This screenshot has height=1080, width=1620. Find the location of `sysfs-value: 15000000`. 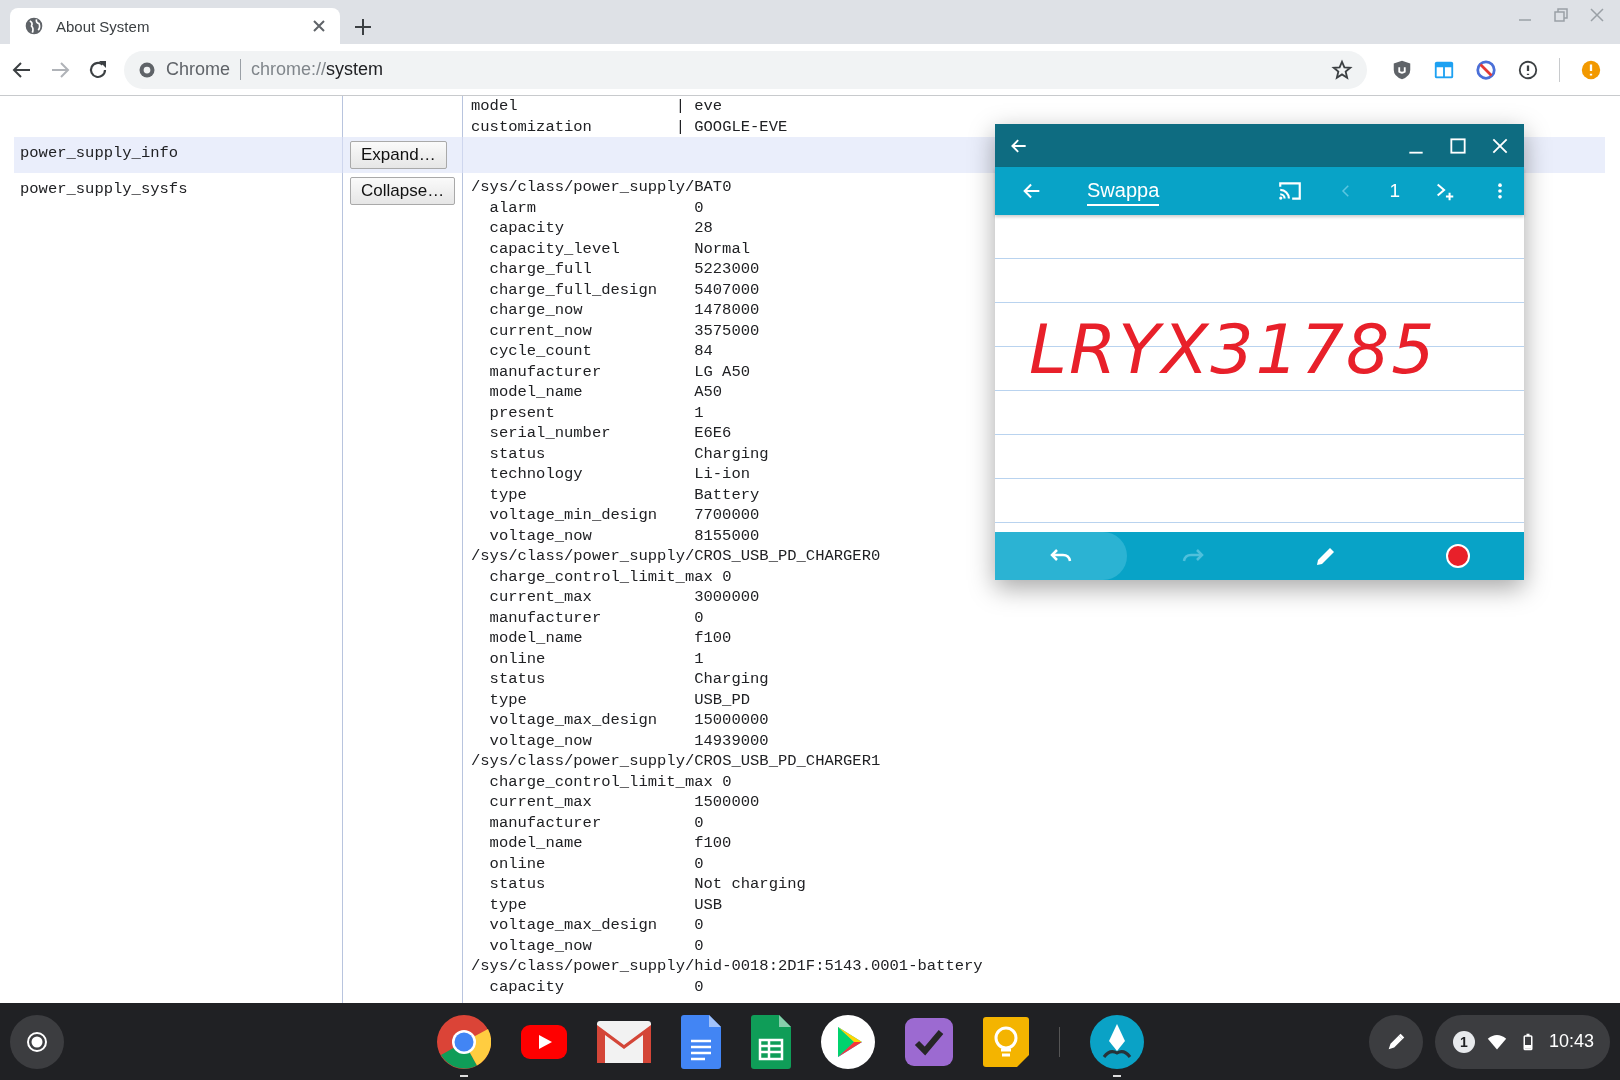

sysfs-value: 15000000 is located at coordinates (731, 720).